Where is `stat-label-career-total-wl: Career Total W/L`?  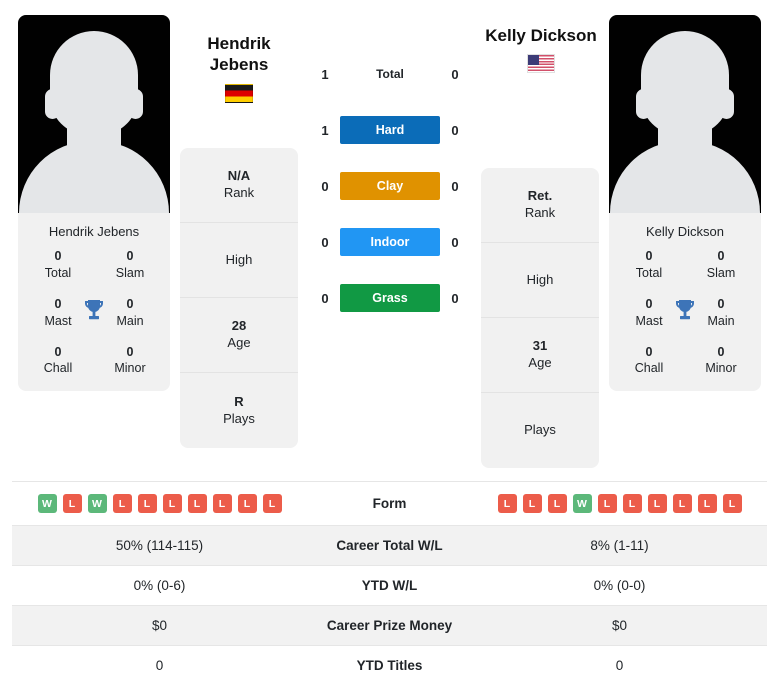 stat-label-career-total-wl: Career Total W/L is located at coordinates (389, 545).